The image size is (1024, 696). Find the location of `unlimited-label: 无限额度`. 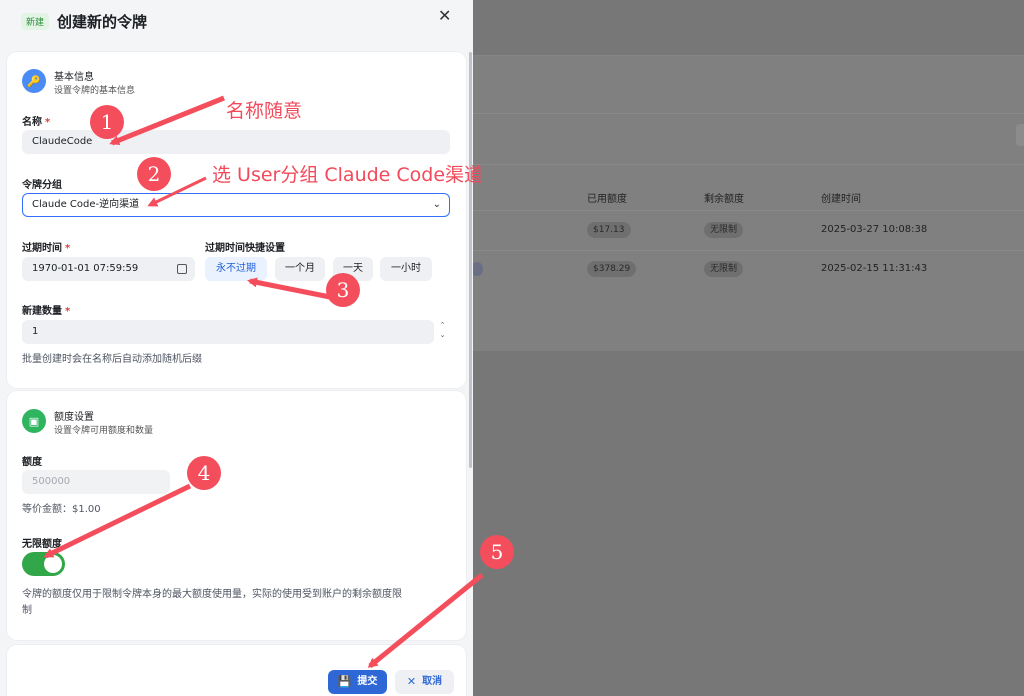

unlimited-label: 无限额度 is located at coordinates (42, 544).